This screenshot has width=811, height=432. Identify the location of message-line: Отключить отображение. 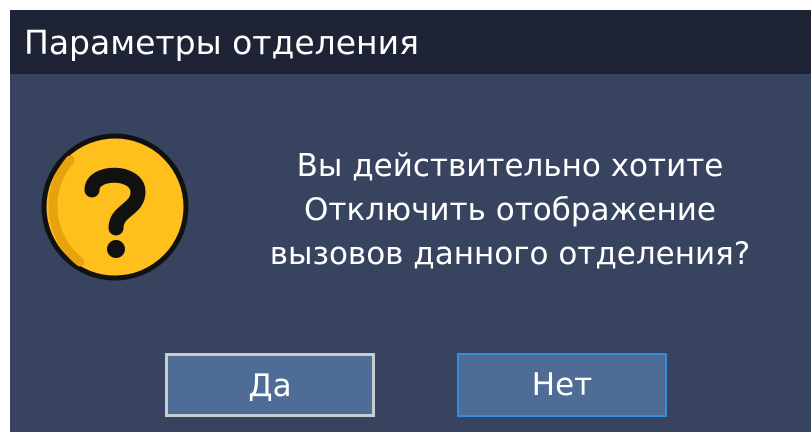
(509, 210).